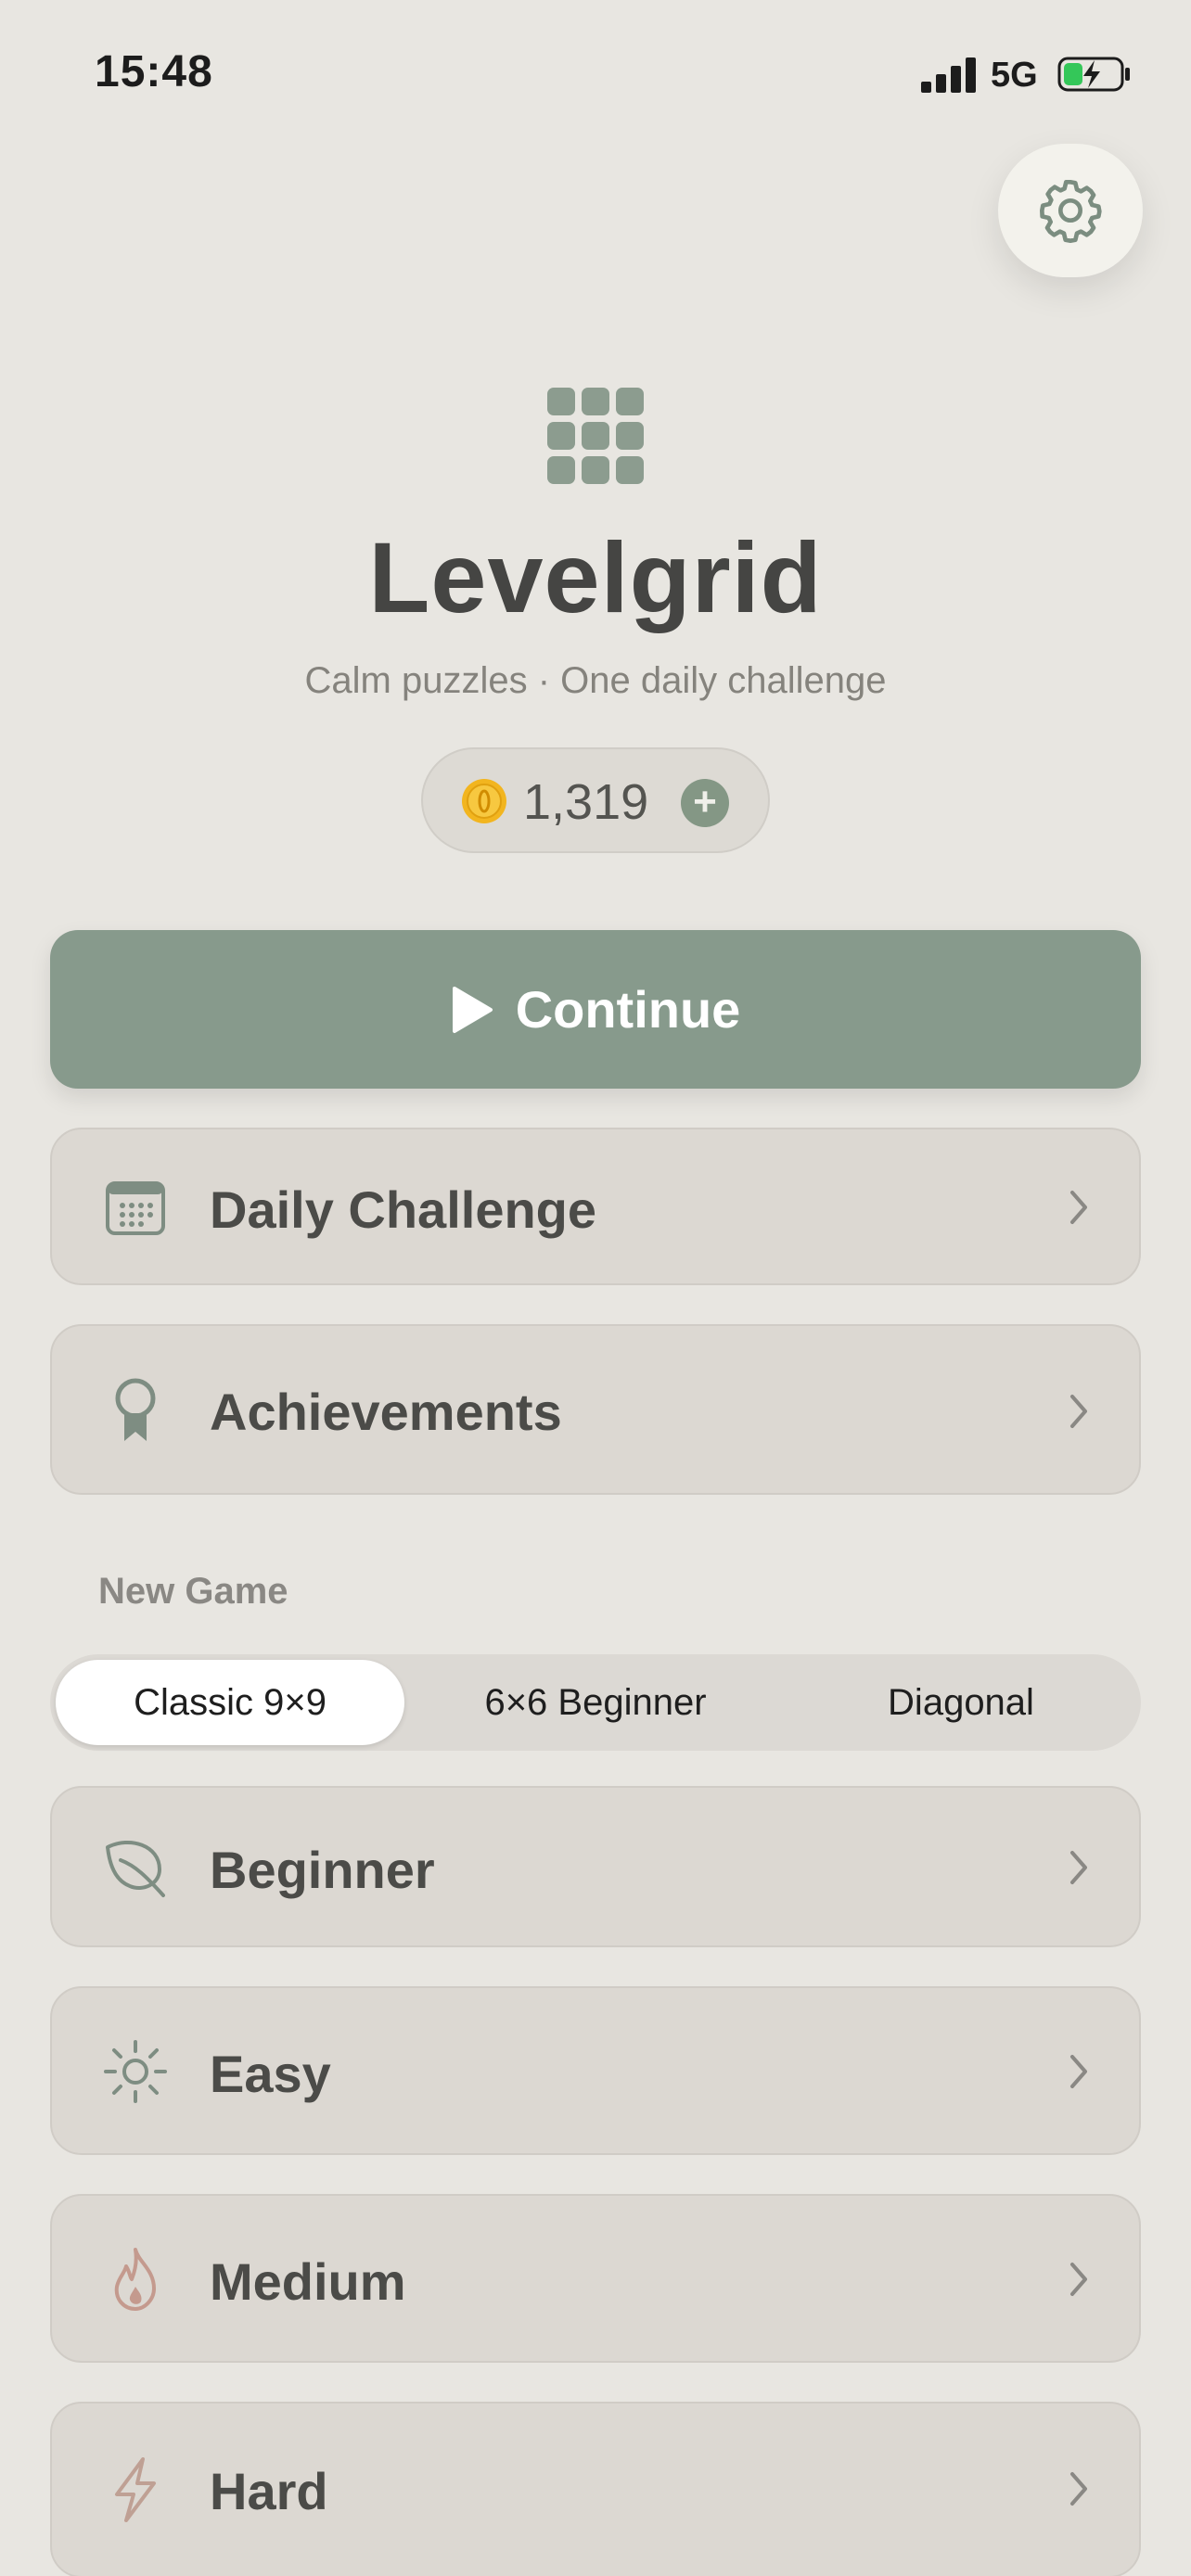 This screenshot has height=2576, width=1191. I want to click on gear-icon, so click(1071, 212).